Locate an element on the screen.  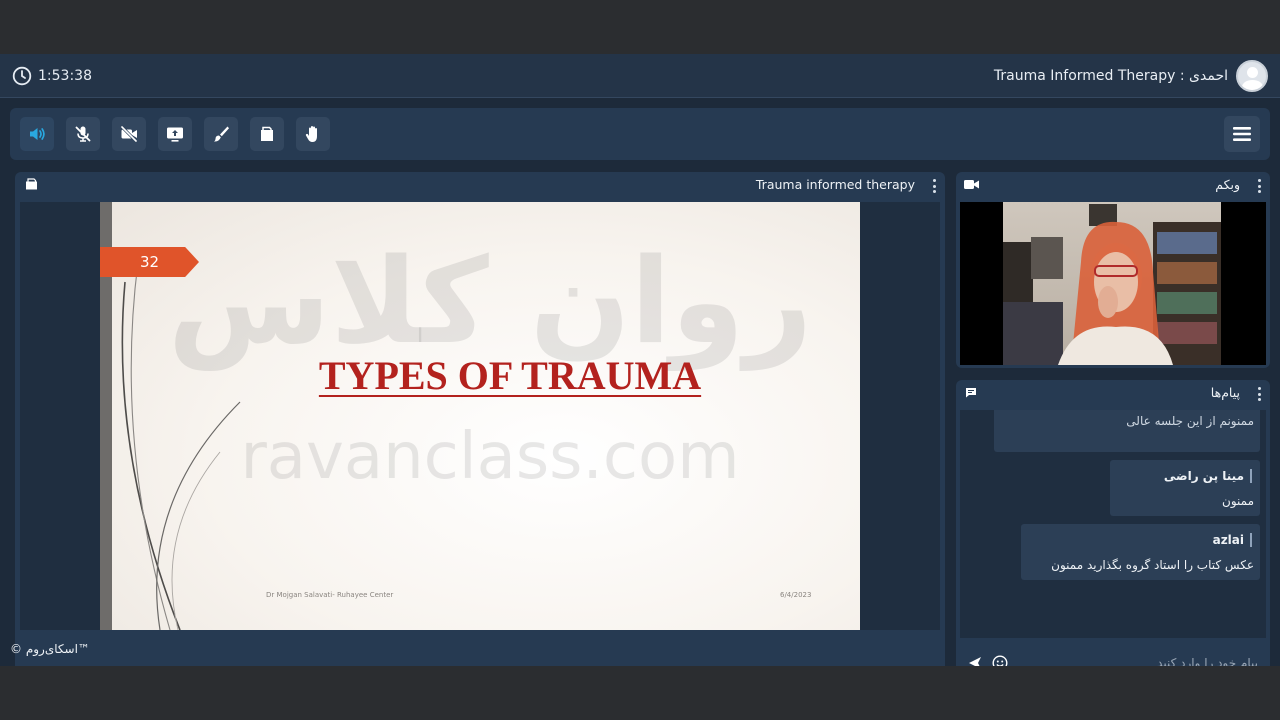
whiteboard-button is located at coordinates (221, 134).